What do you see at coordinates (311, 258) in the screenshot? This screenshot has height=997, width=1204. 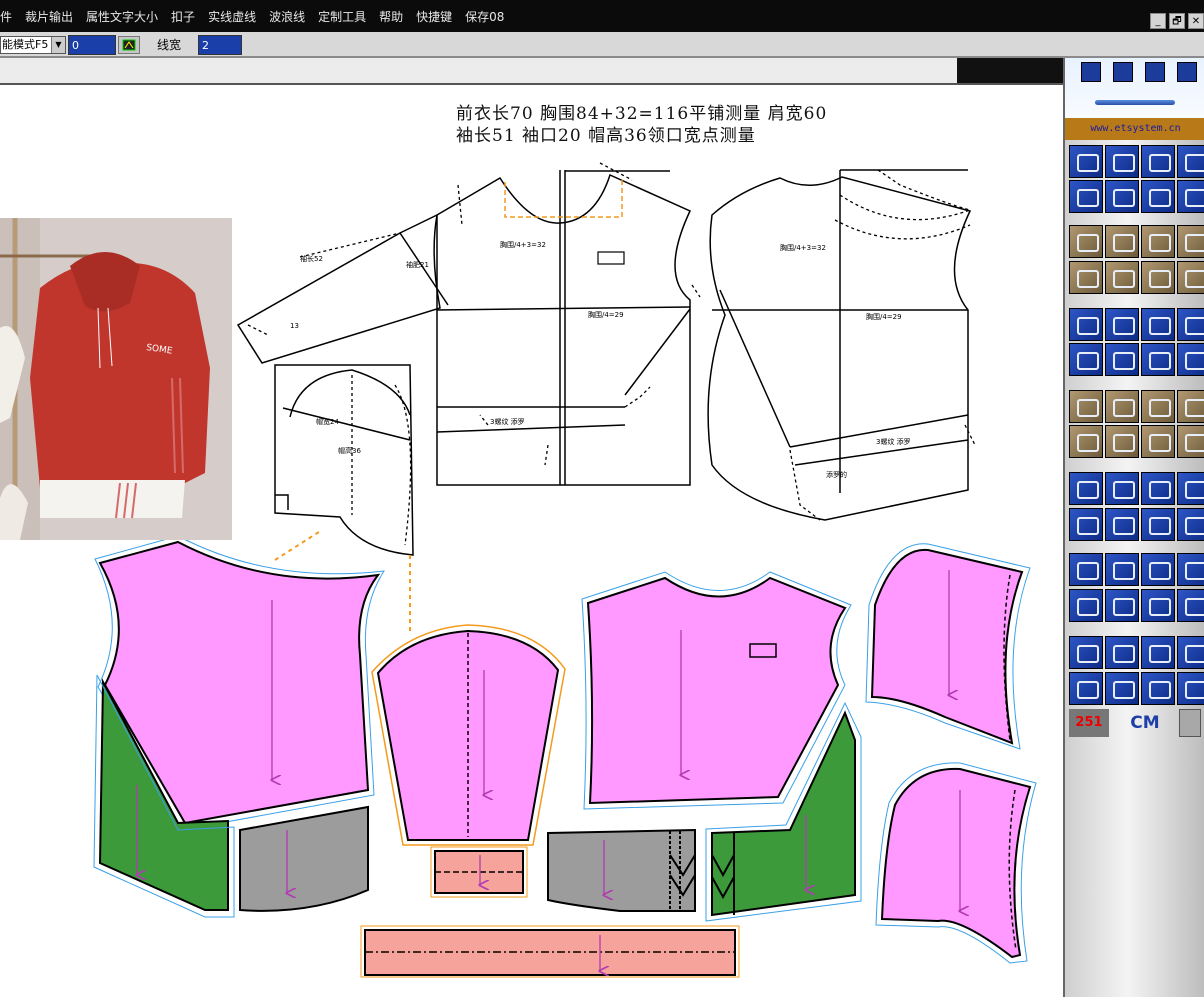 I see `svg-text: 袖长52` at bounding box center [311, 258].